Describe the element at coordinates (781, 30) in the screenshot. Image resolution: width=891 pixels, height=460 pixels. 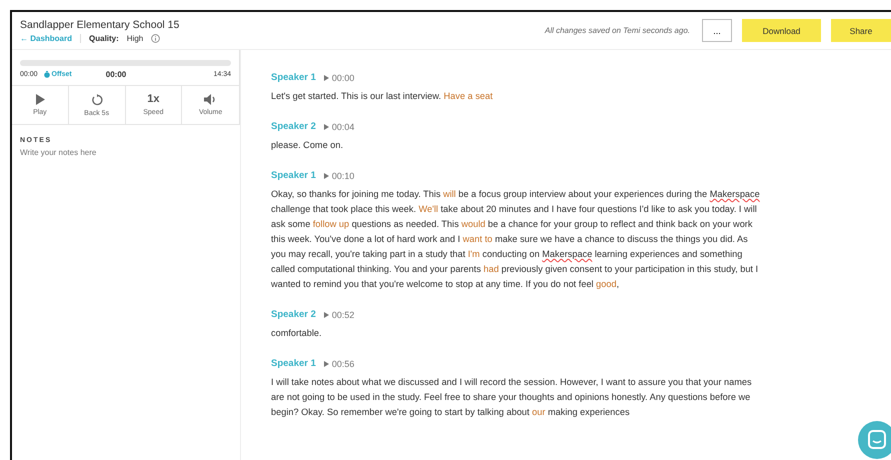
I see `download-button: Download` at that location.